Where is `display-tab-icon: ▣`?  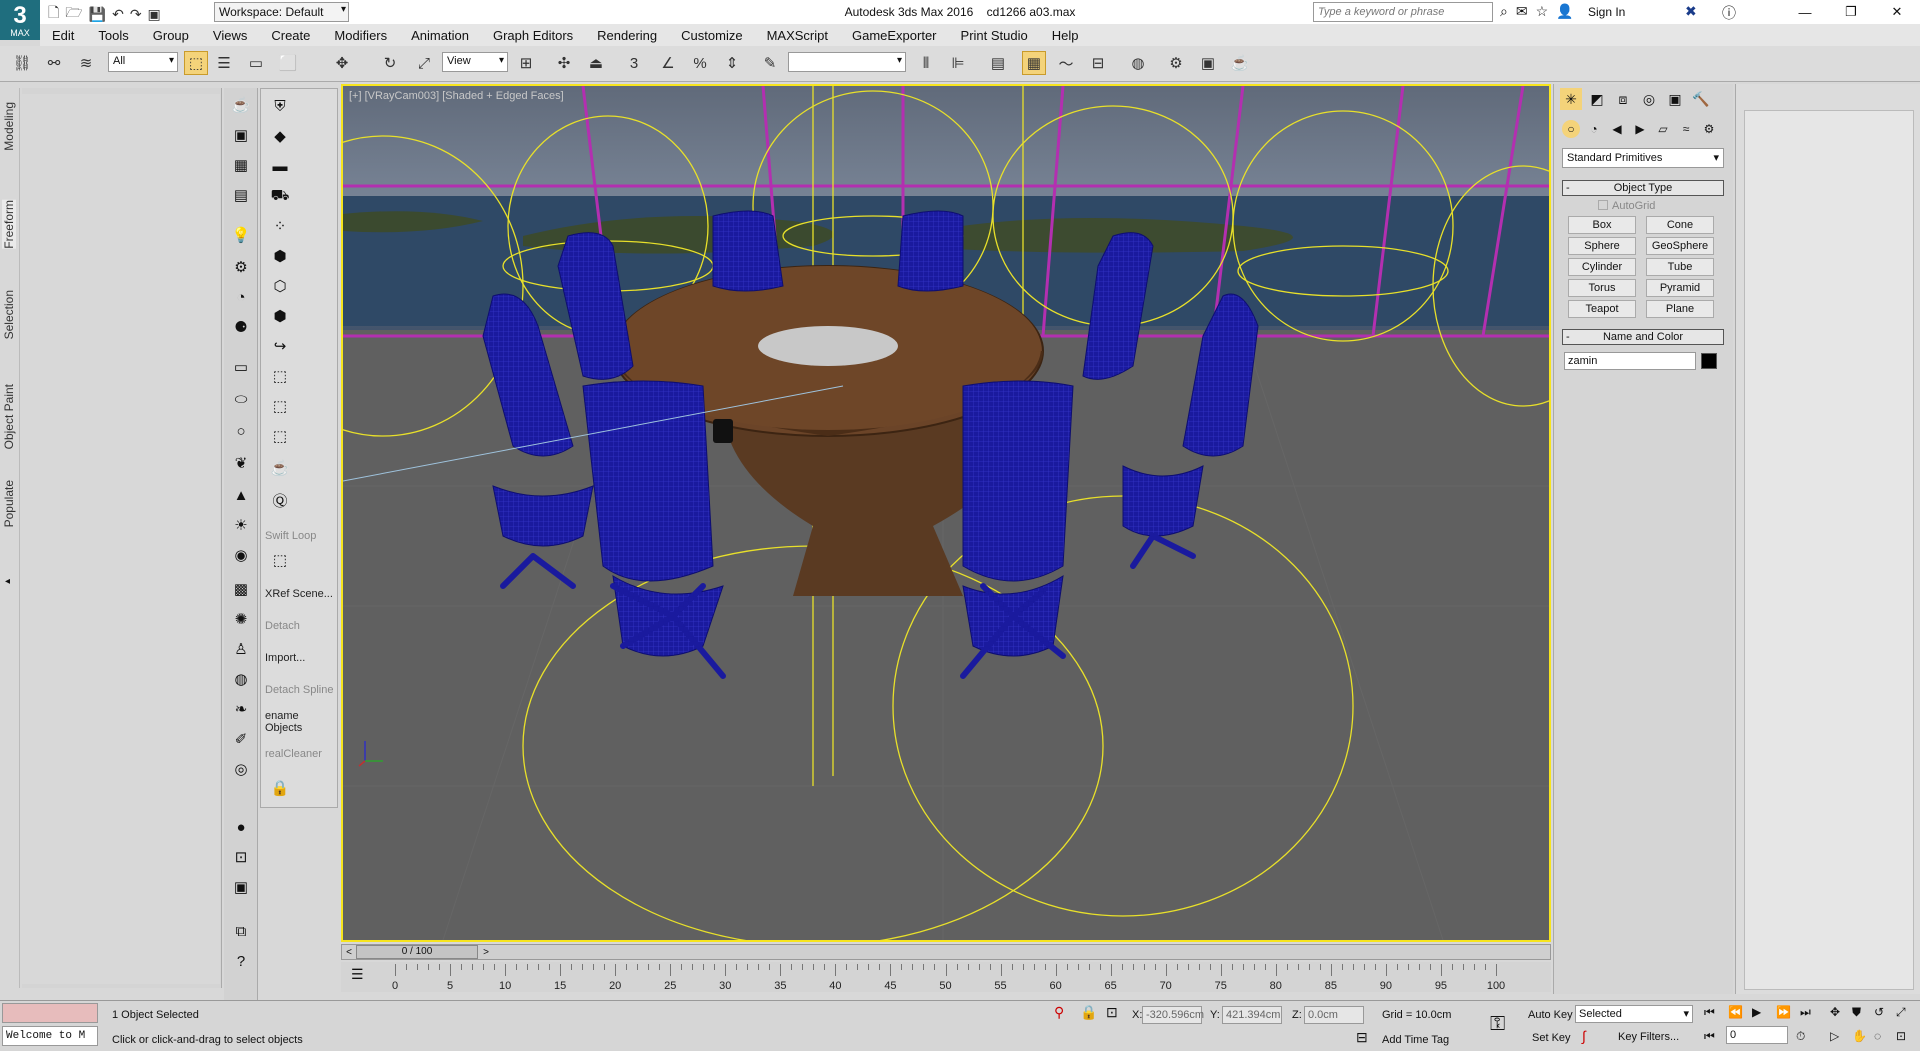 display-tab-icon: ▣ is located at coordinates (1675, 99).